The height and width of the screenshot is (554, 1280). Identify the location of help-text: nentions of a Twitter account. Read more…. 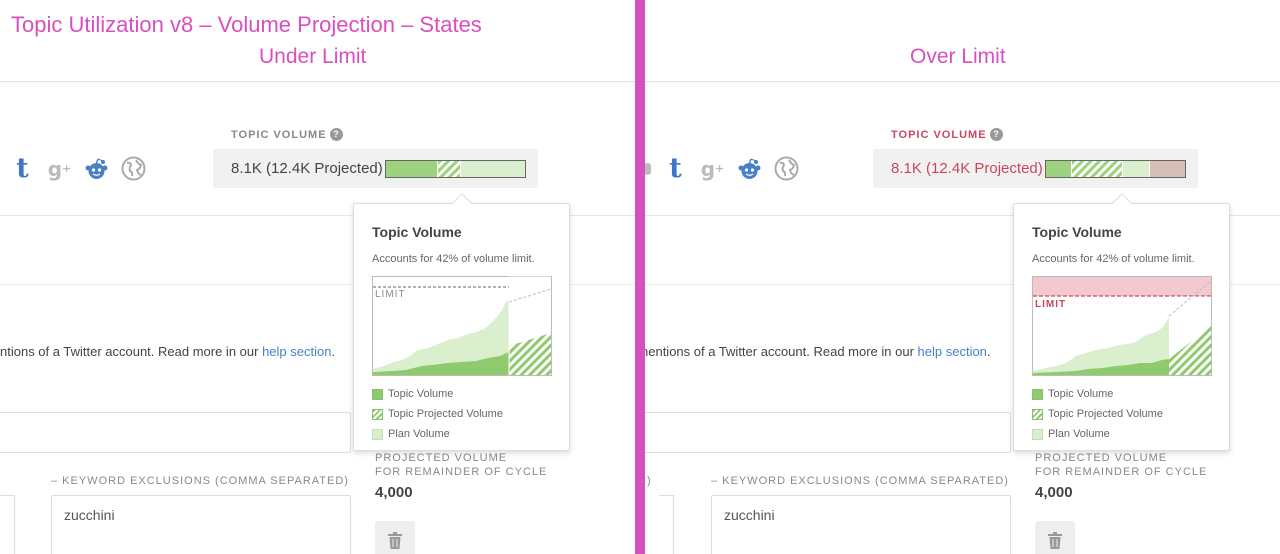
(818, 351).